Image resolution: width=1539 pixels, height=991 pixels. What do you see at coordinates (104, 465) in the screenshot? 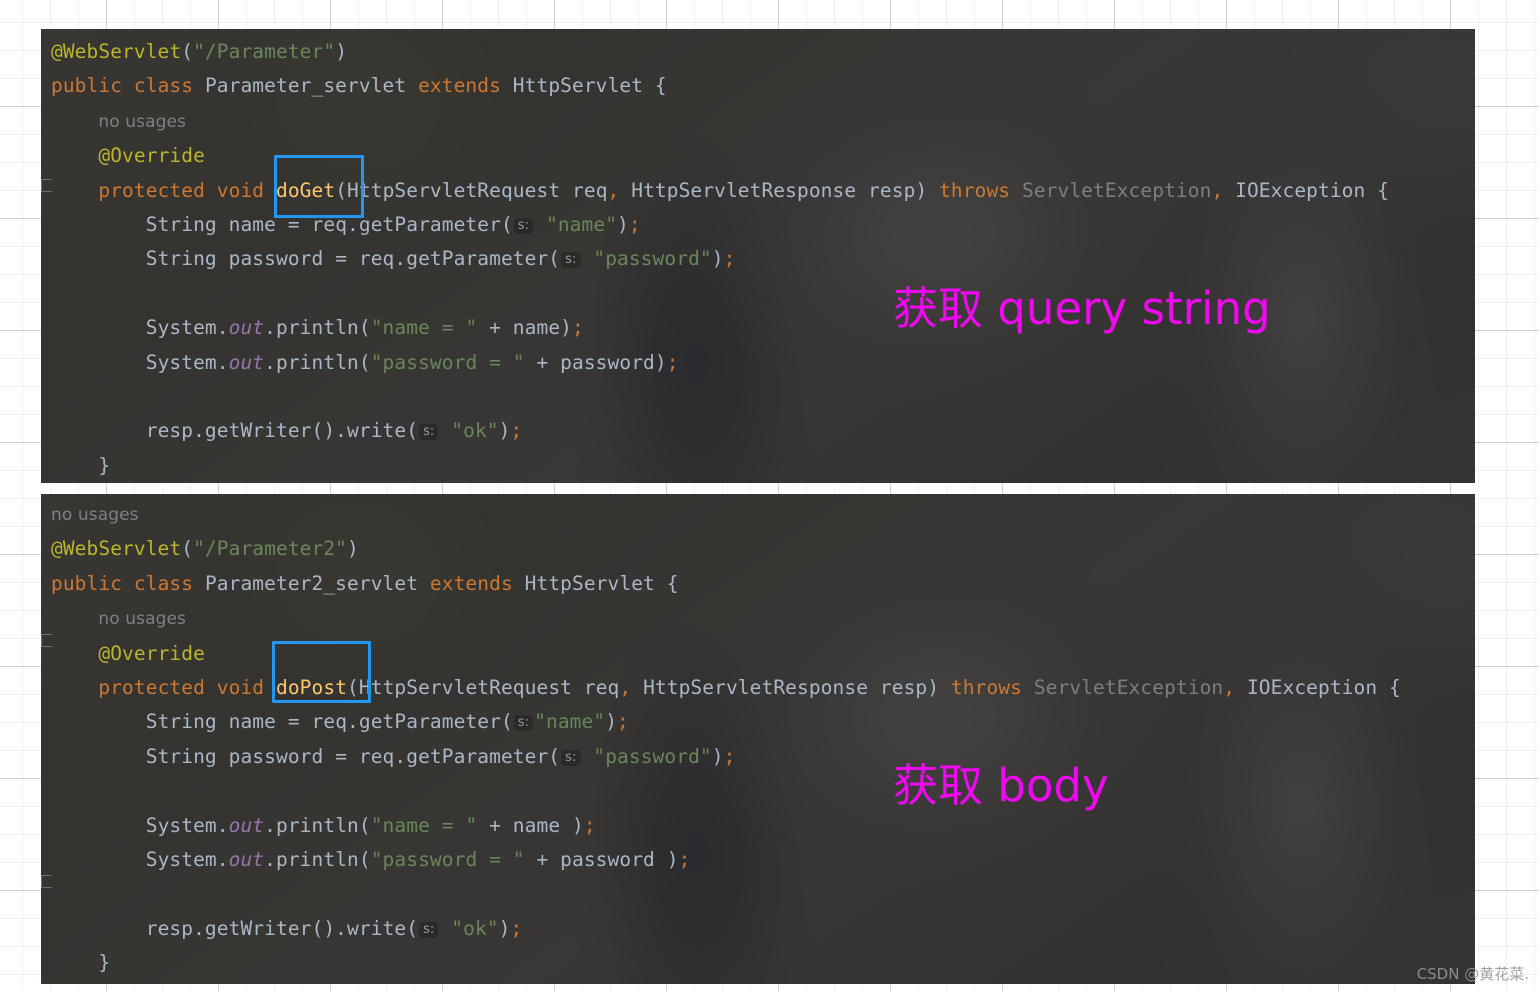
I see `code-token: }` at bounding box center [104, 465].